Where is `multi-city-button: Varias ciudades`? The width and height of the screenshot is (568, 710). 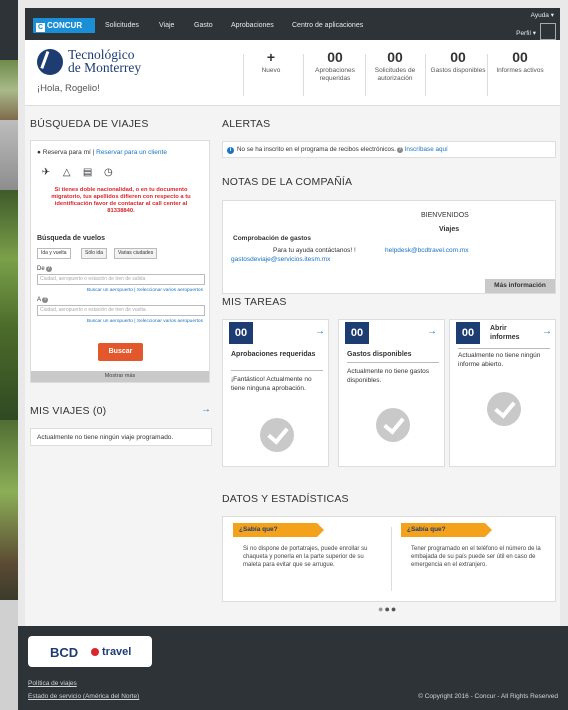 multi-city-button: Varias ciudades is located at coordinates (136, 253).